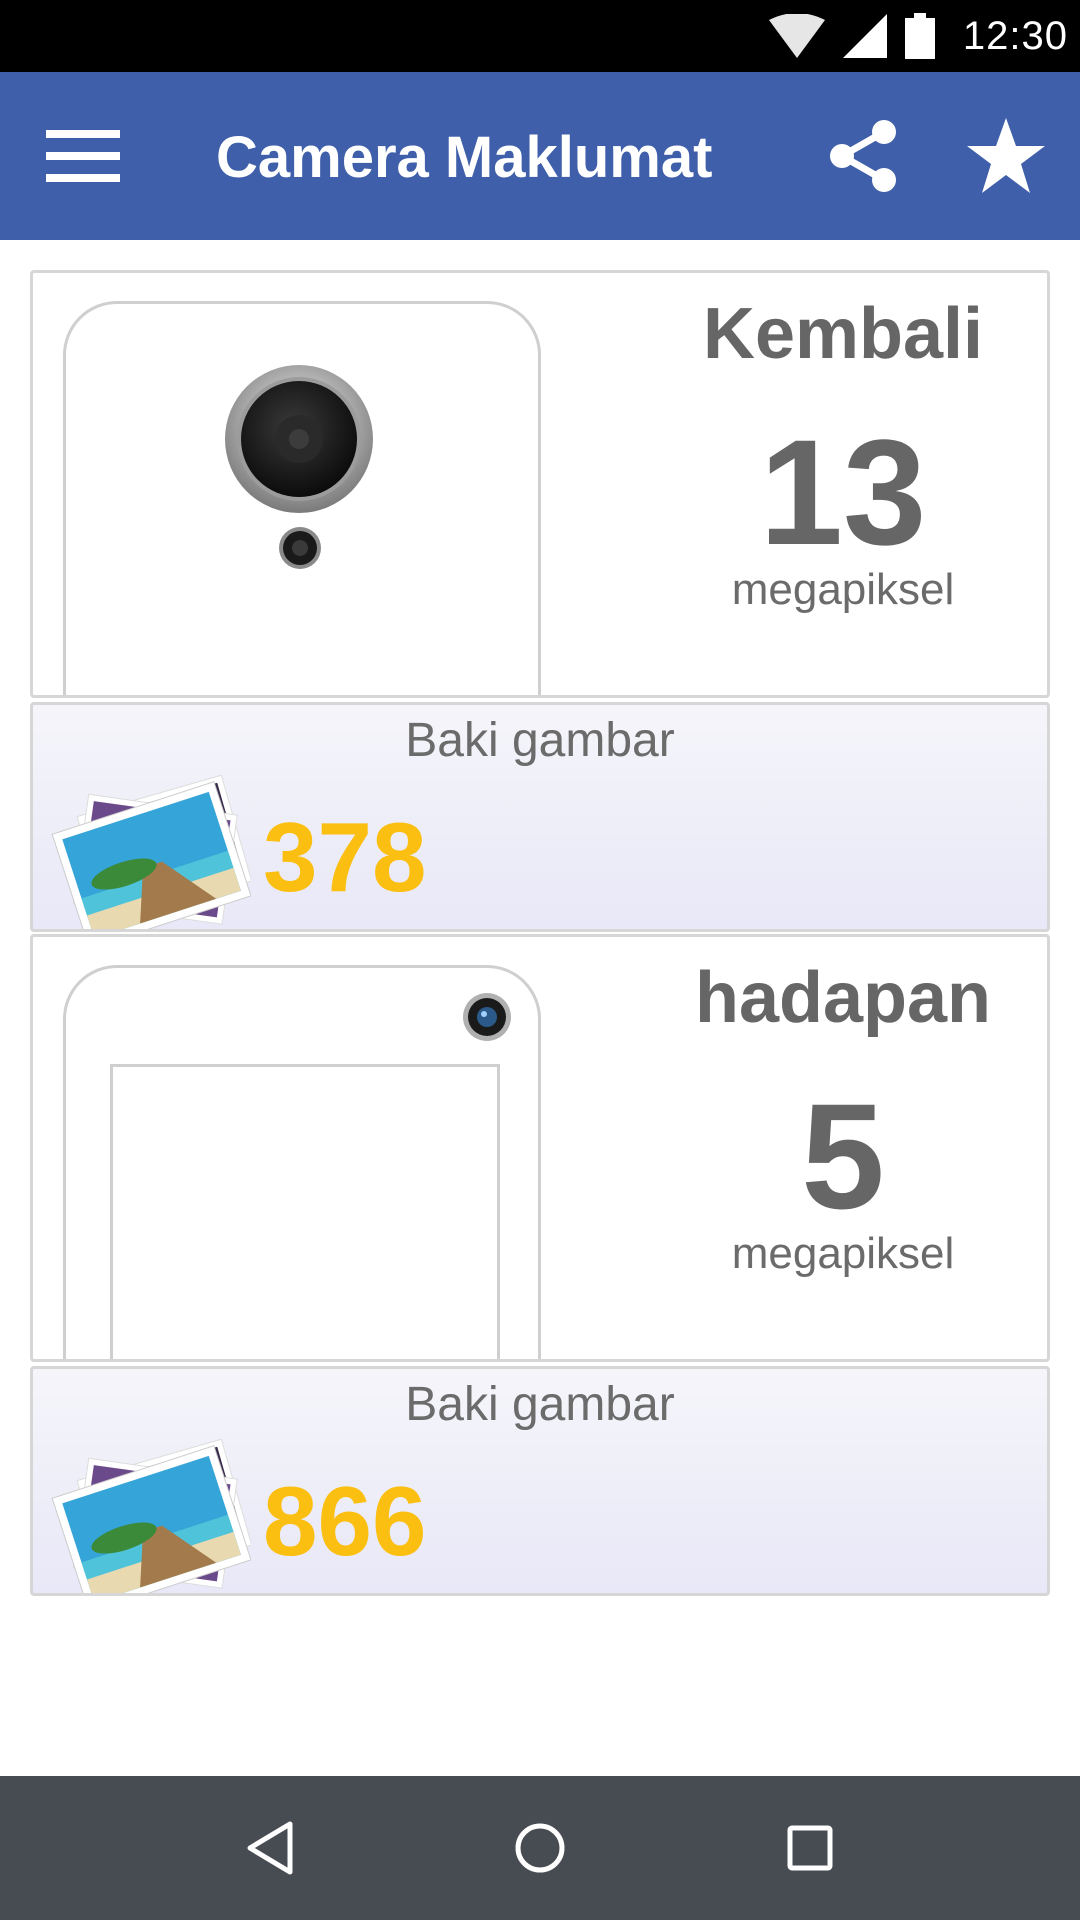  I want to click on favorite-button, so click(1006, 156).